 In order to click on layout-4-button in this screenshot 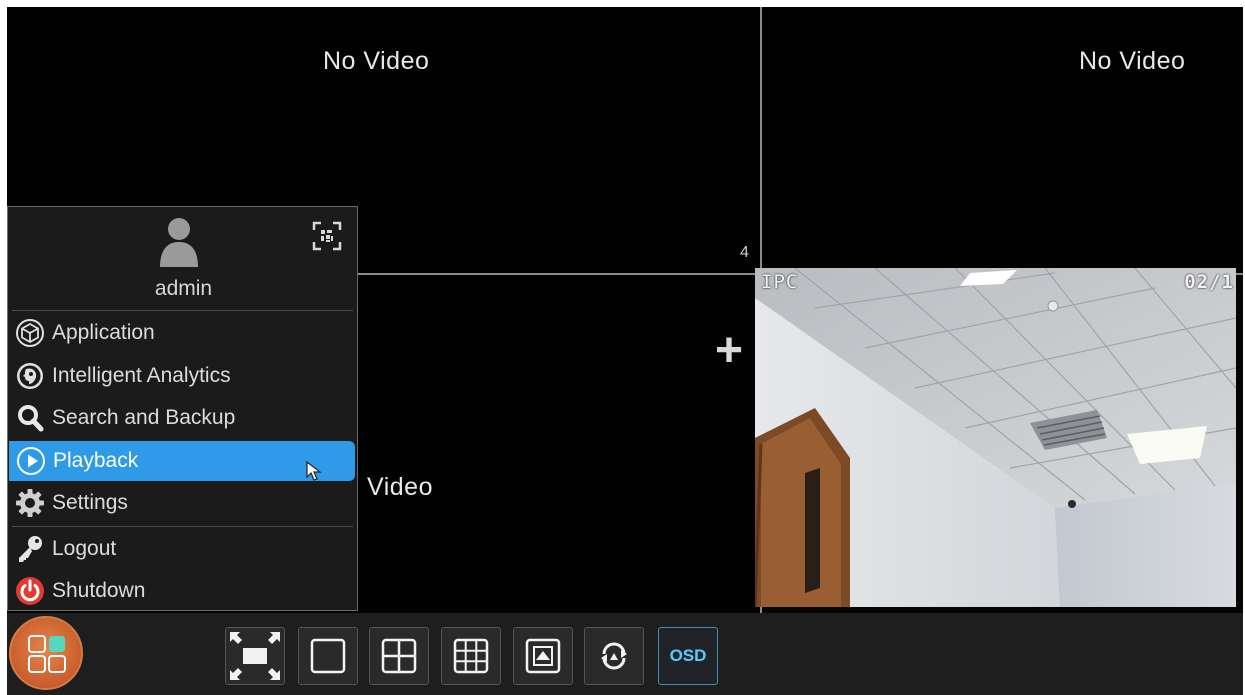, I will do `click(399, 656)`.